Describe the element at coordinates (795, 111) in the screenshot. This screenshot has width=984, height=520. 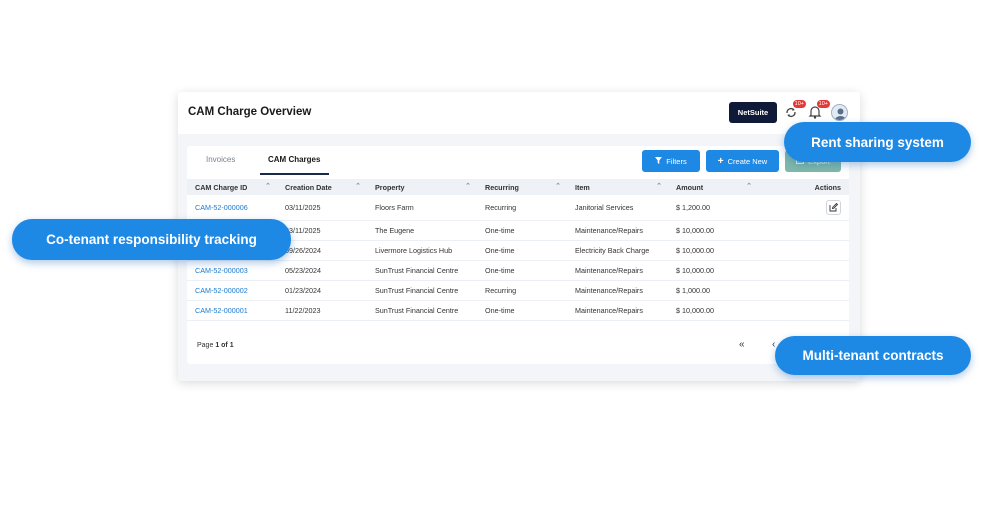
I see `sync-icon: 10+` at that location.